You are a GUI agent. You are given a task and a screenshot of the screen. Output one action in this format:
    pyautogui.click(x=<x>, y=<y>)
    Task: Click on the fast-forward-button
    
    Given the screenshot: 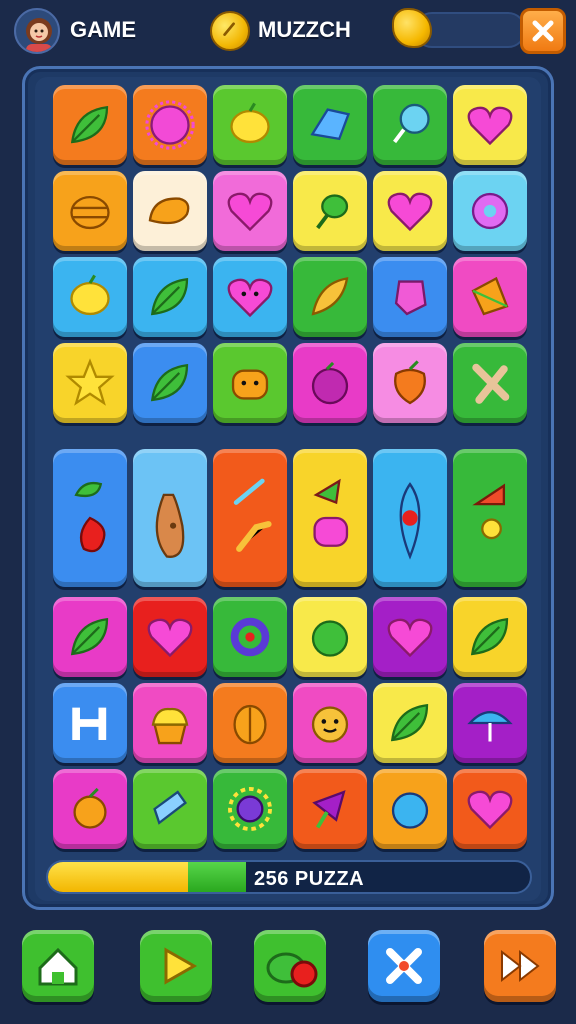 What is the action you would take?
    pyautogui.click(x=520, y=966)
    